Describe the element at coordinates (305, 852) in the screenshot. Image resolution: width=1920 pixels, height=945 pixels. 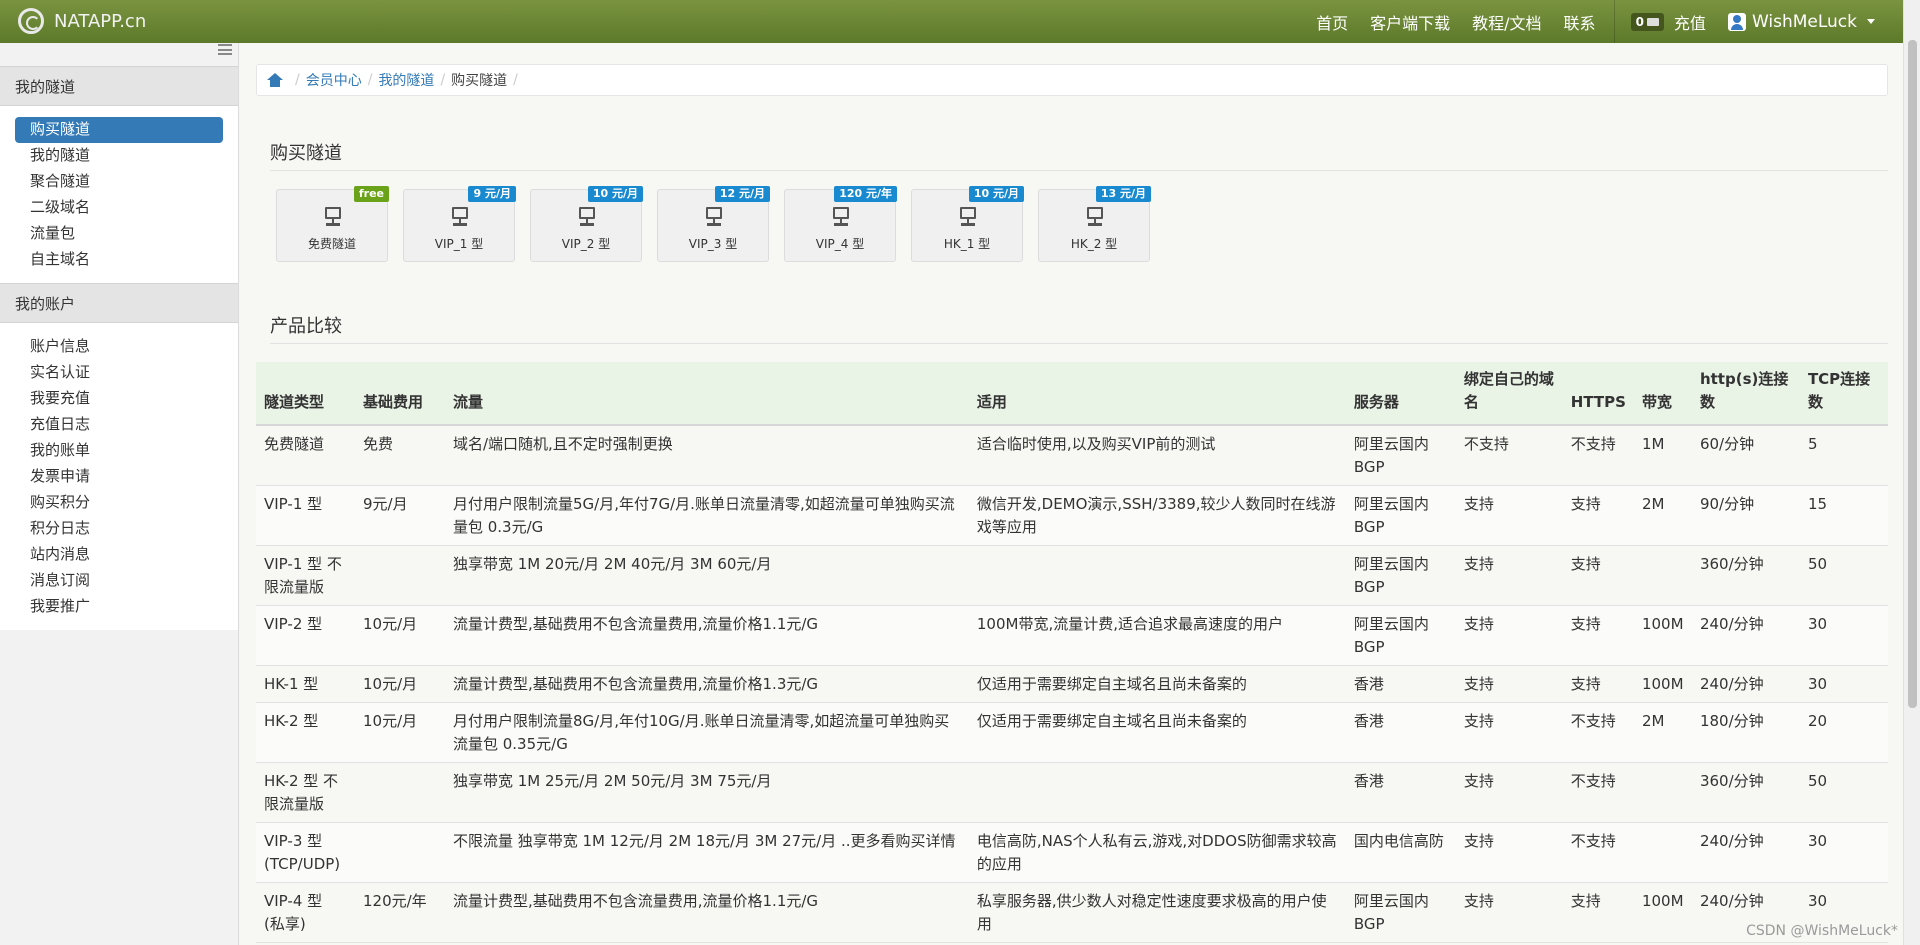
I see `table-cell: VIP-3 型 (TCP/UDP)` at that location.